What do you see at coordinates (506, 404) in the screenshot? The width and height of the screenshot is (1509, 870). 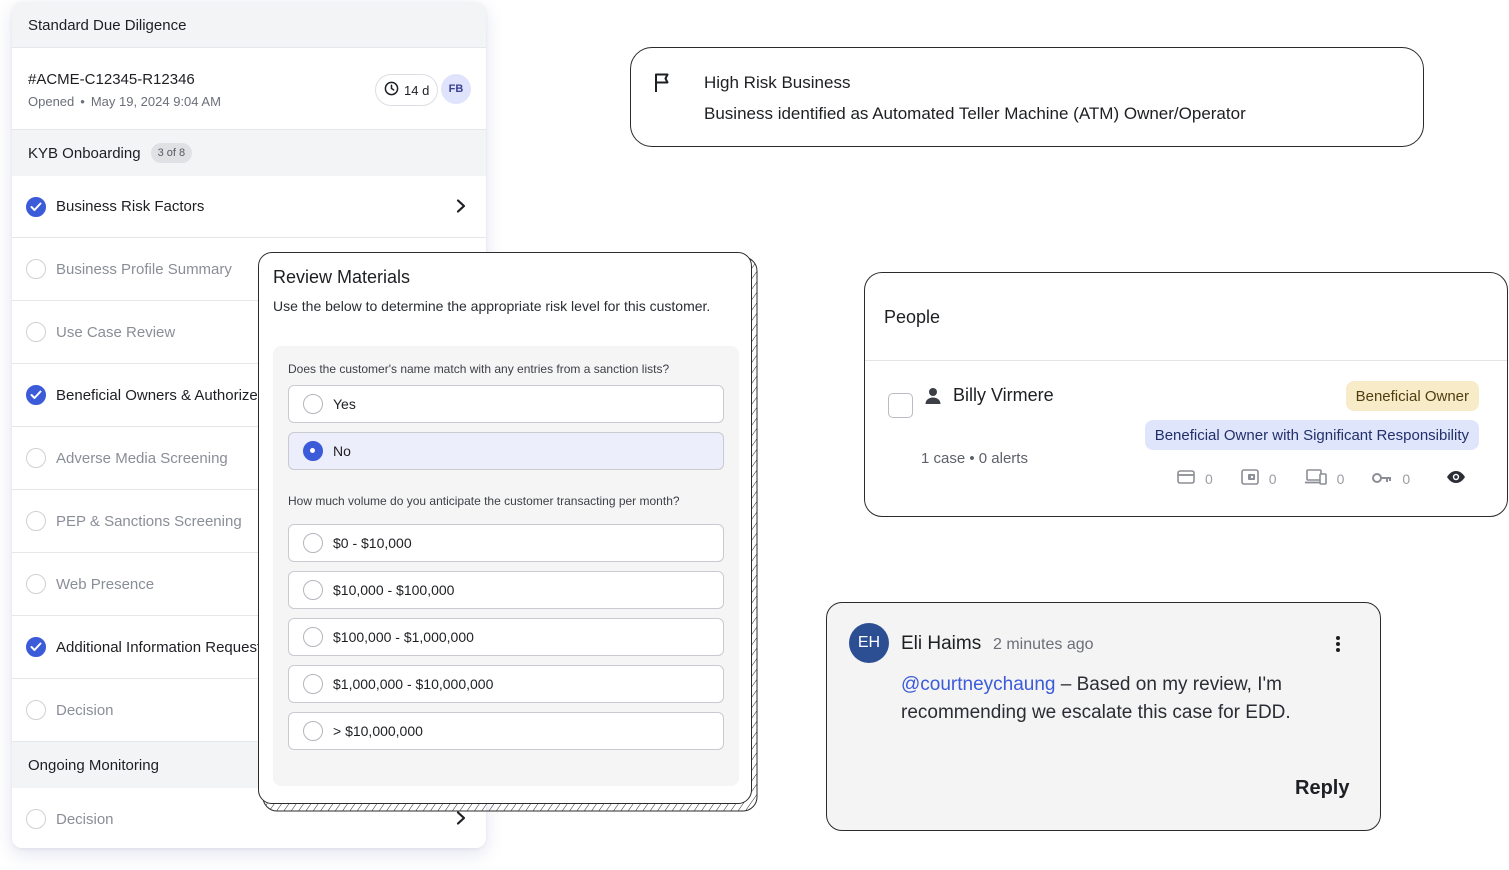 I see `option-yes: Yes` at bounding box center [506, 404].